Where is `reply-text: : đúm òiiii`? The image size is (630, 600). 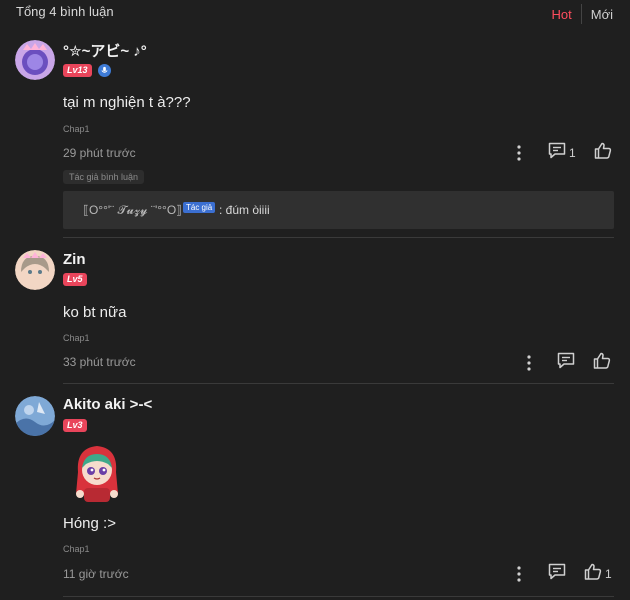 reply-text: : đúm òiiii is located at coordinates (244, 210).